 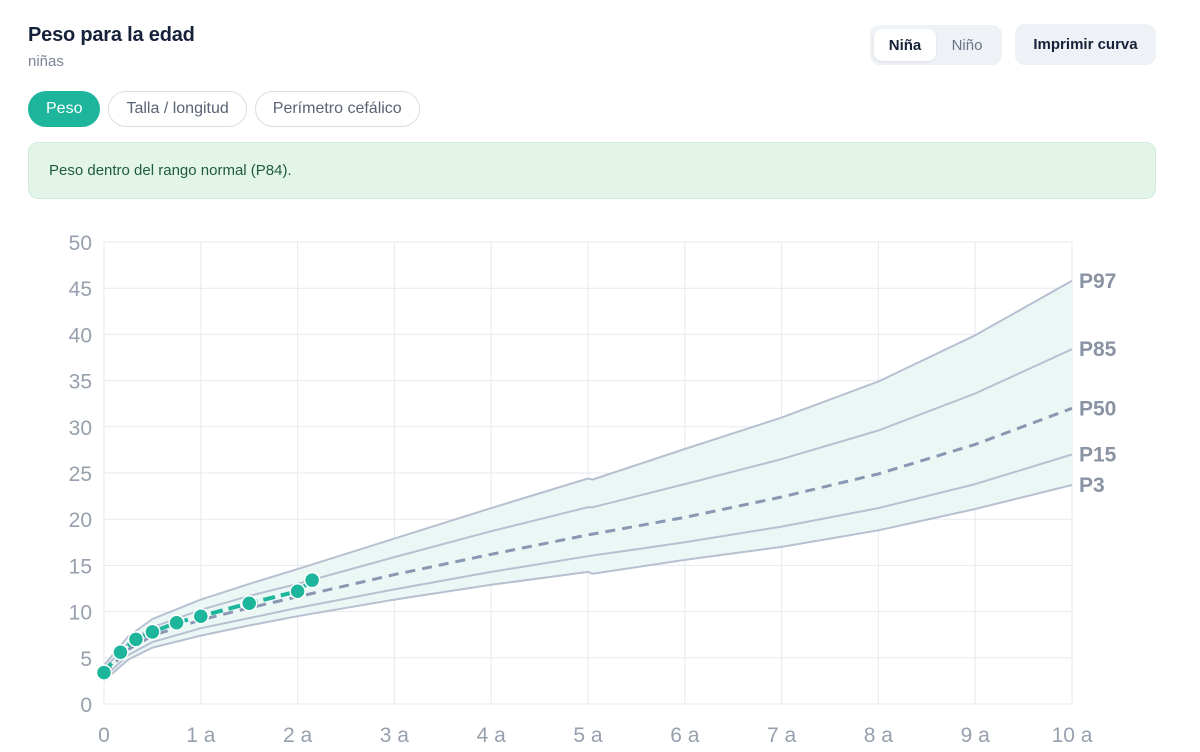 I want to click on y-tick-label: 35, so click(x=80, y=382).